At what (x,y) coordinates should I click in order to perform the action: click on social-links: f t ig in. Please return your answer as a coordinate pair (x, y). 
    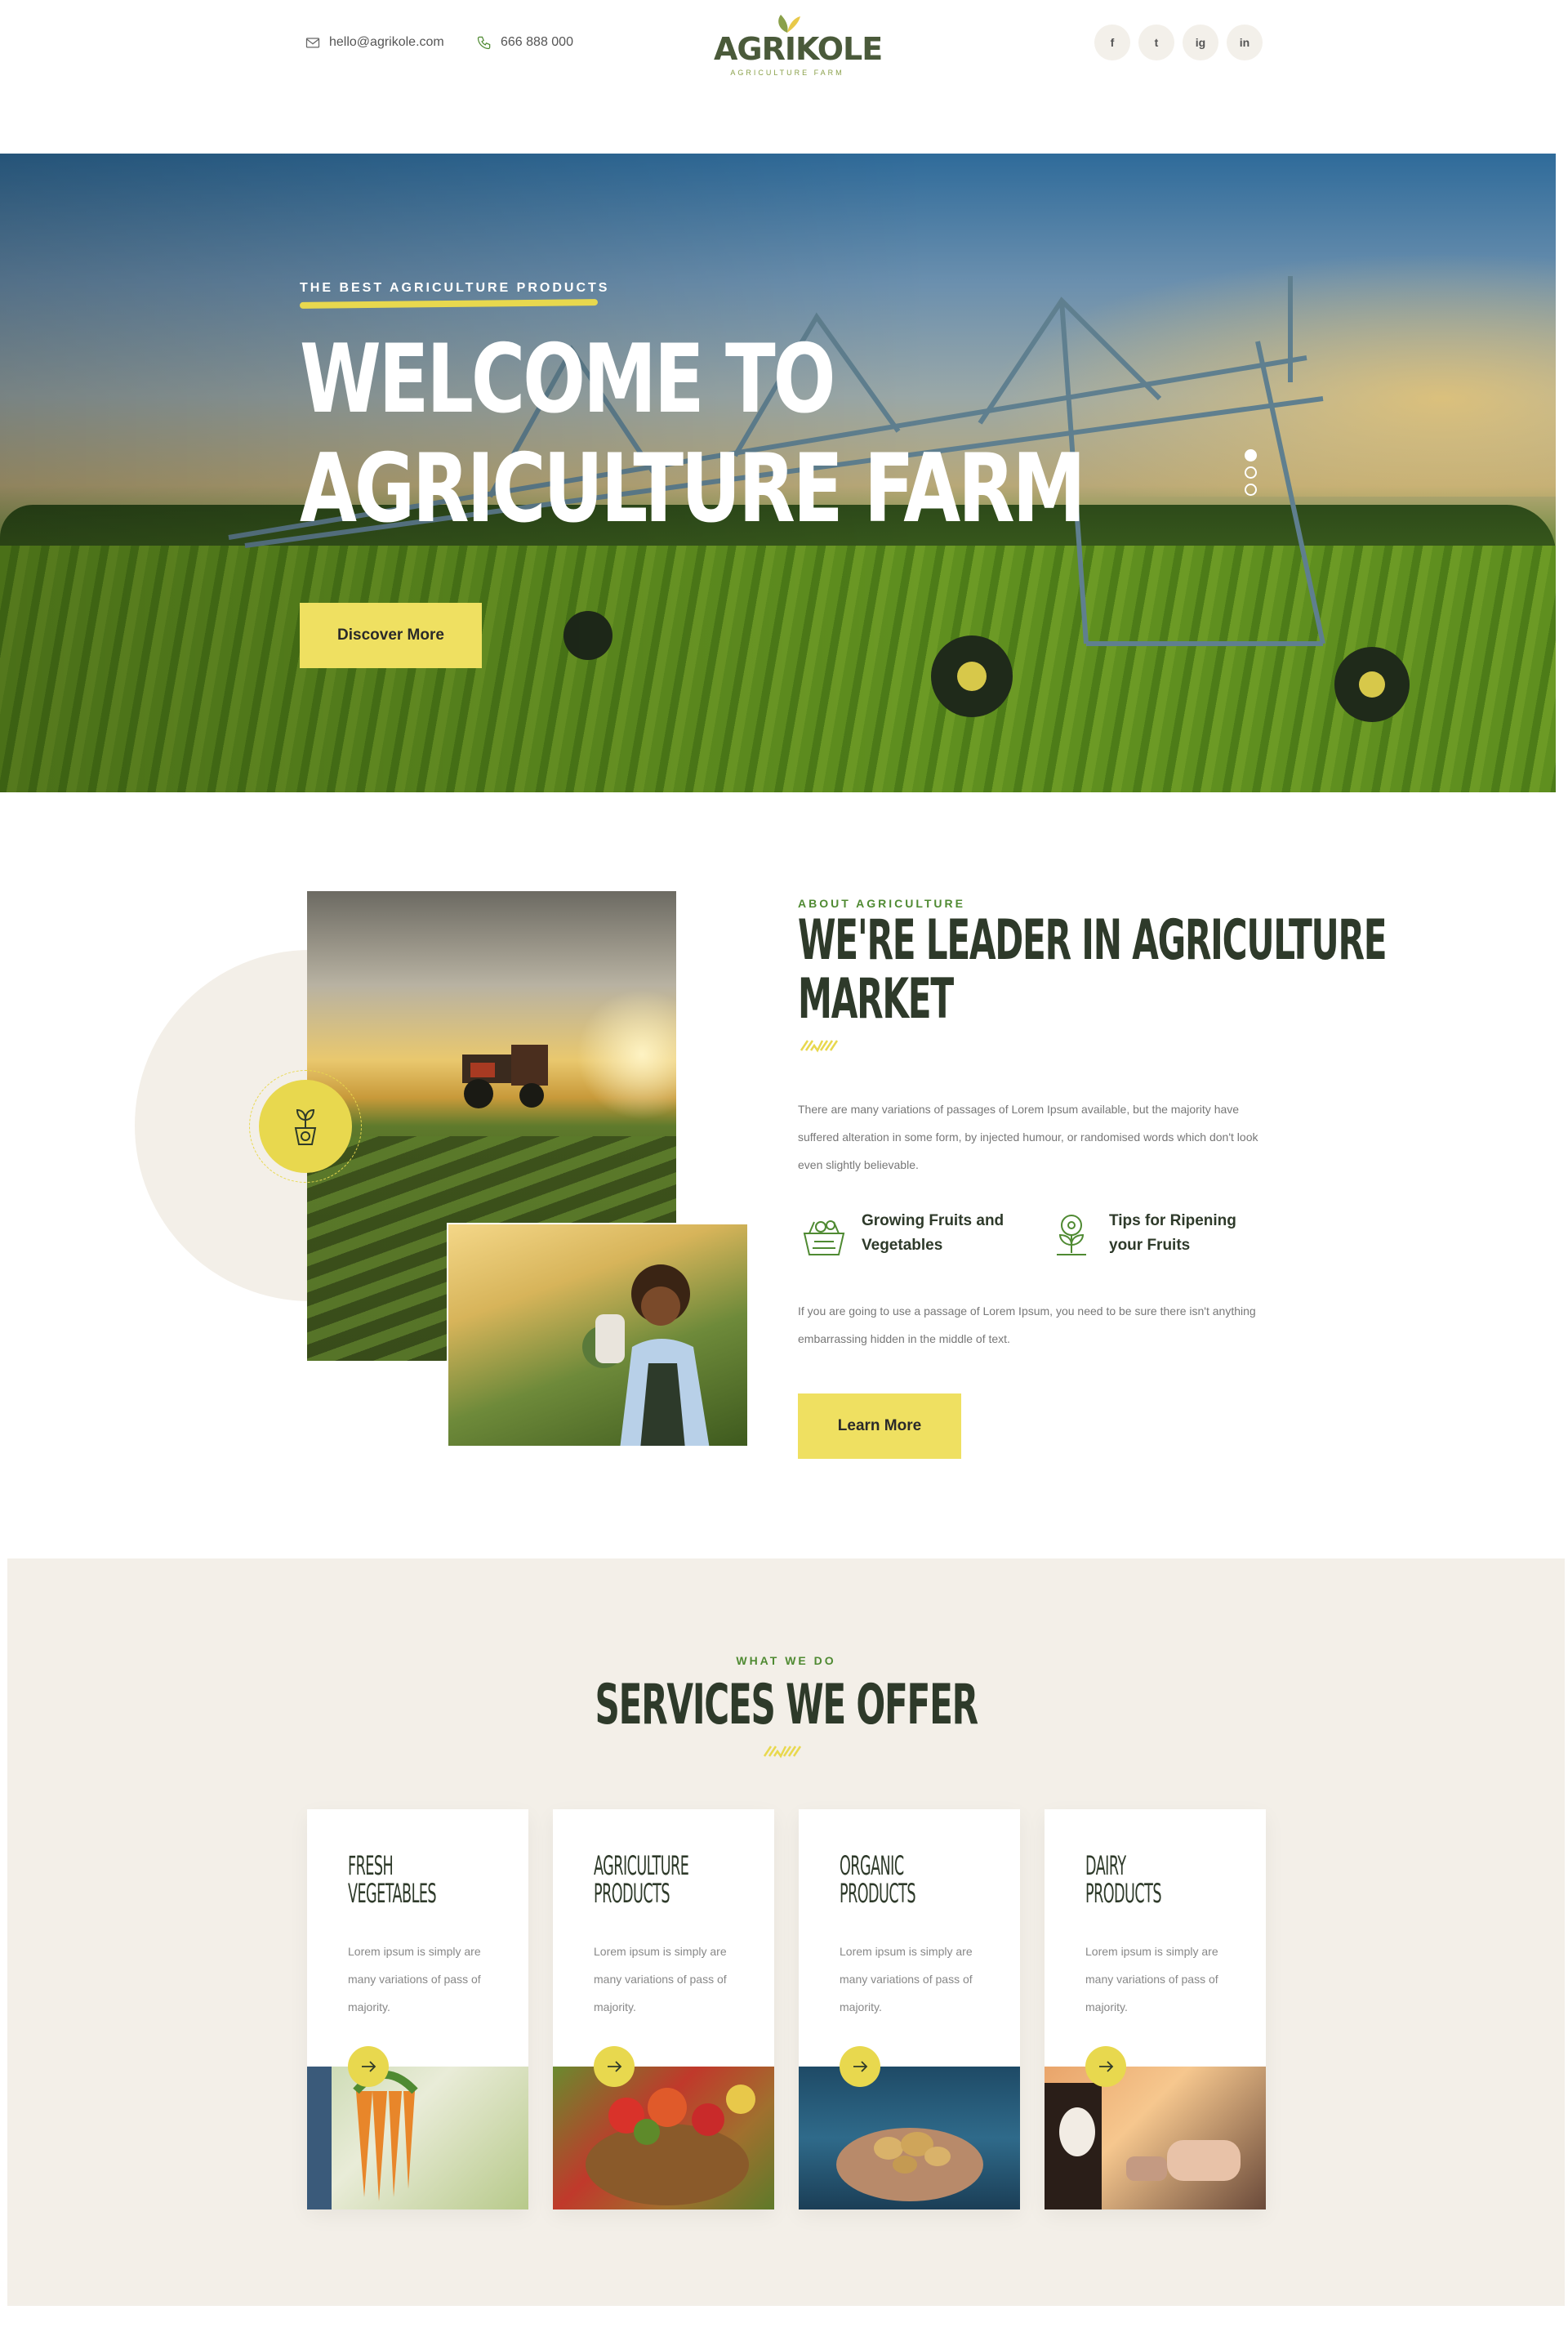
    Looking at the image, I should click on (1178, 43).